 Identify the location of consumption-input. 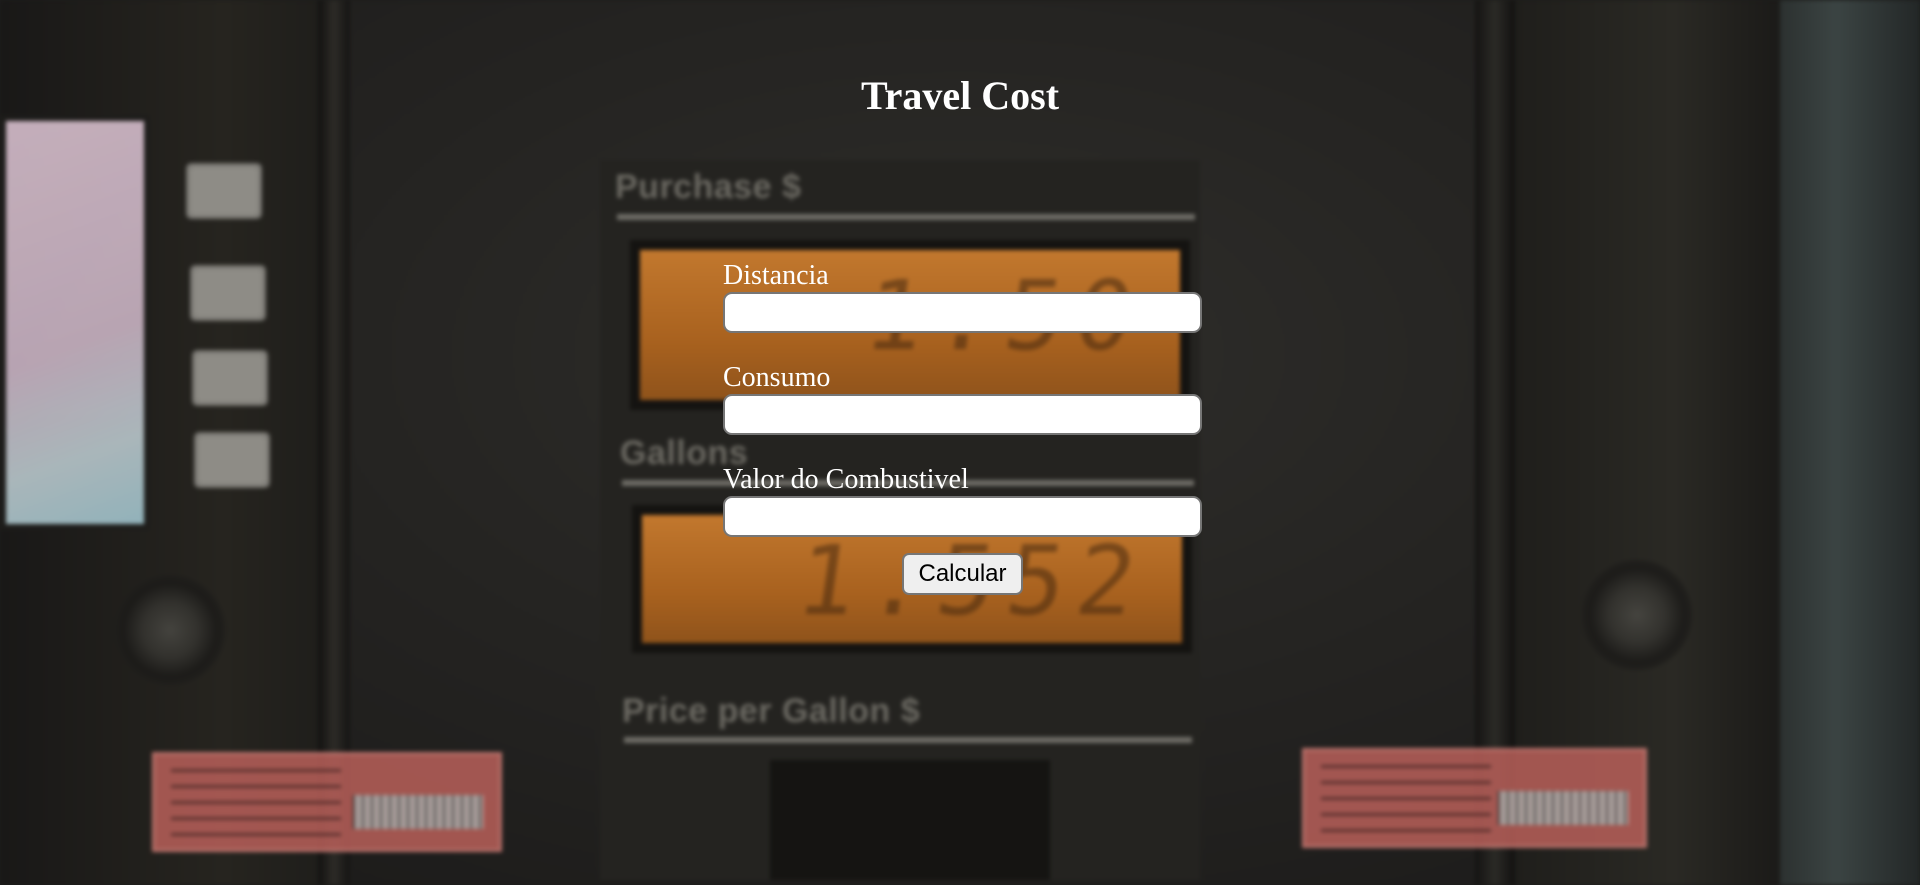
(962, 414).